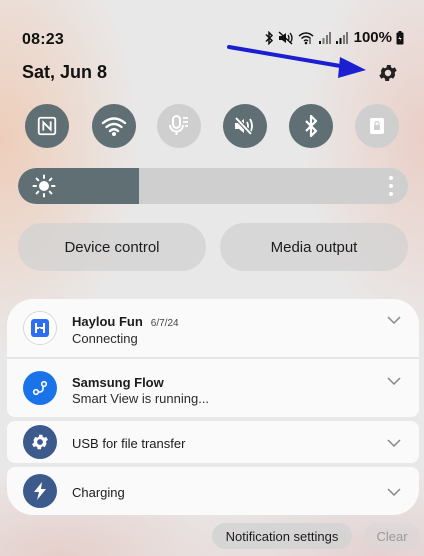 Image resolution: width=424 pixels, height=556 pixels. What do you see at coordinates (118, 382) in the screenshot?
I see `notification-title: Samsung Flow` at bounding box center [118, 382].